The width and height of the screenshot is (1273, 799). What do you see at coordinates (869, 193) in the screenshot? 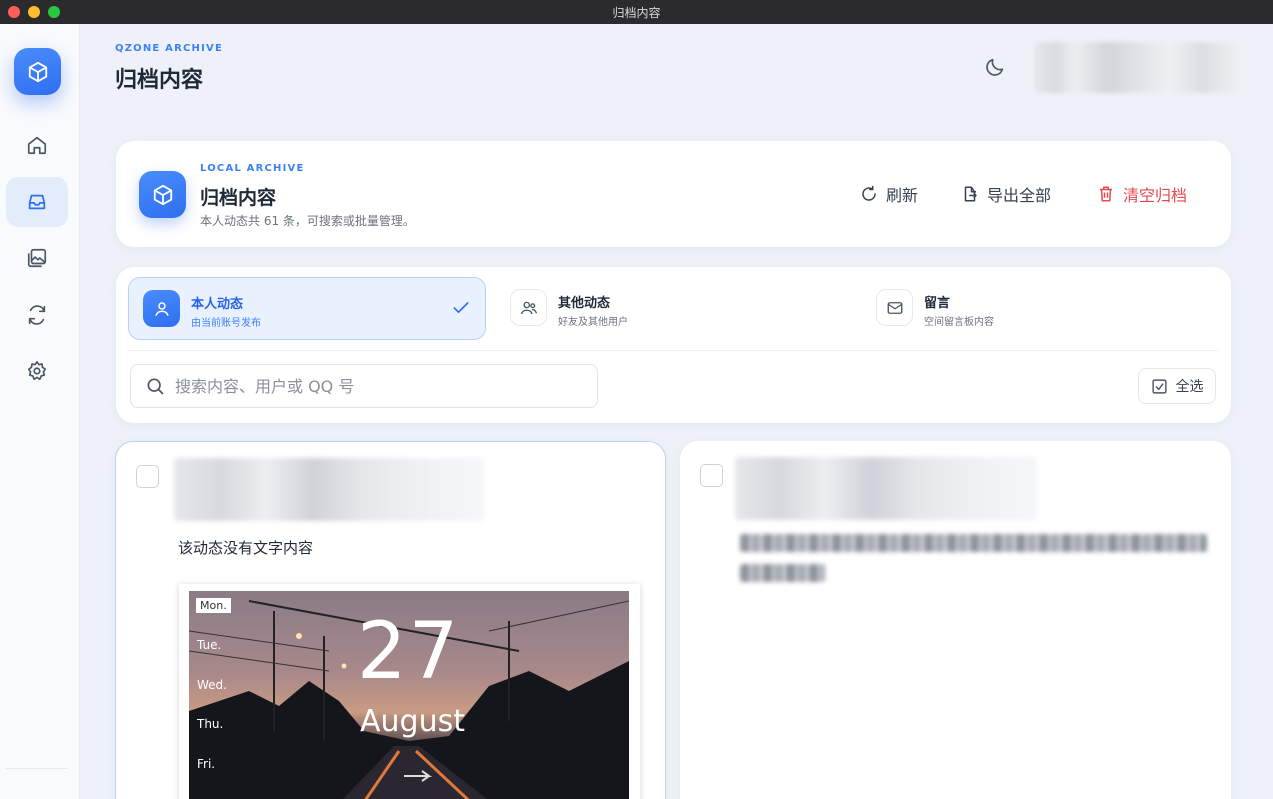
I see `refresh-icon` at bounding box center [869, 193].